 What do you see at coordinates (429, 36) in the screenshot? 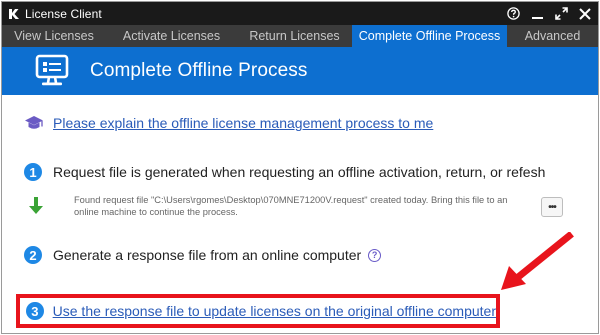
I see `tab-complete-offline-process: Complete Offline Process` at bounding box center [429, 36].